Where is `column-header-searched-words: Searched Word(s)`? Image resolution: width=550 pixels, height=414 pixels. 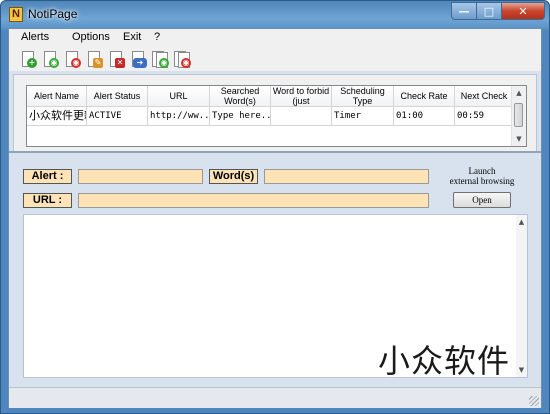
column-header-searched-words: Searched Word(s) is located at coordinates (240, 96).